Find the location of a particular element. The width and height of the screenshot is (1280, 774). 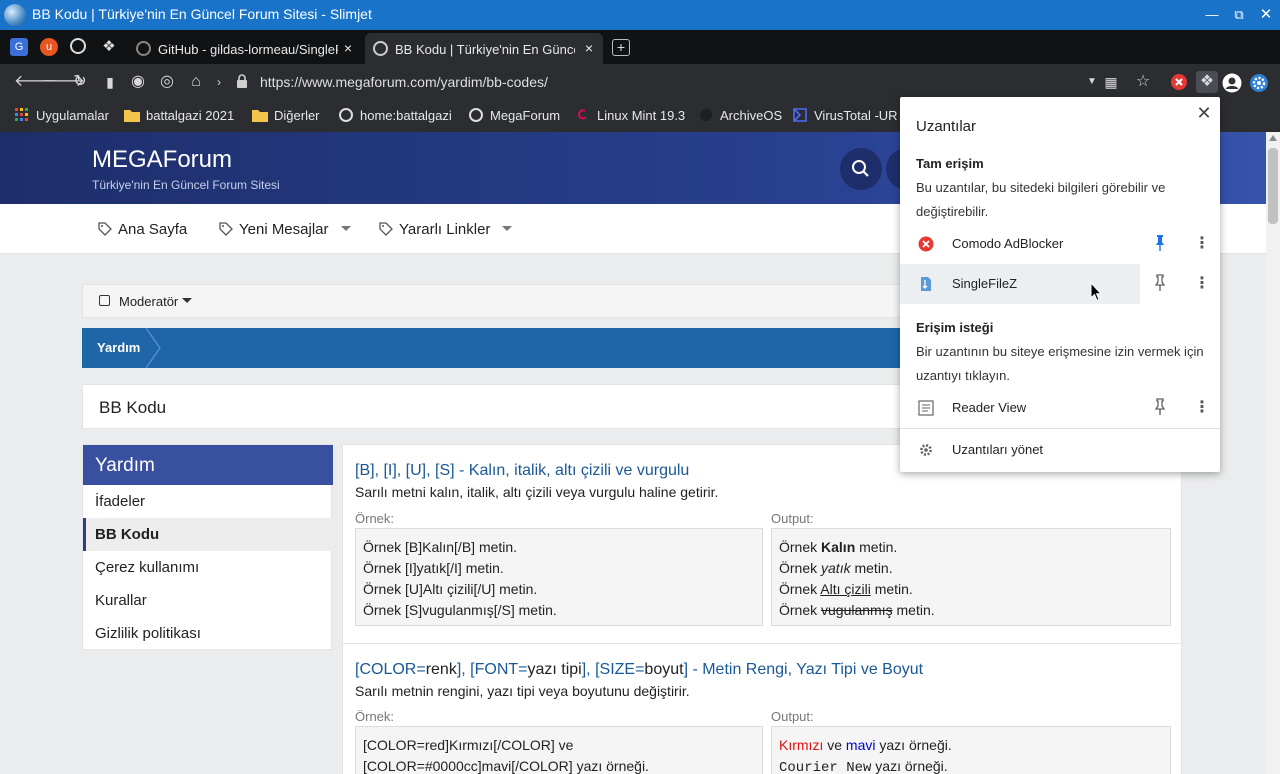

scroll-up-arrow-icon is located at coordinates (1273, 138).